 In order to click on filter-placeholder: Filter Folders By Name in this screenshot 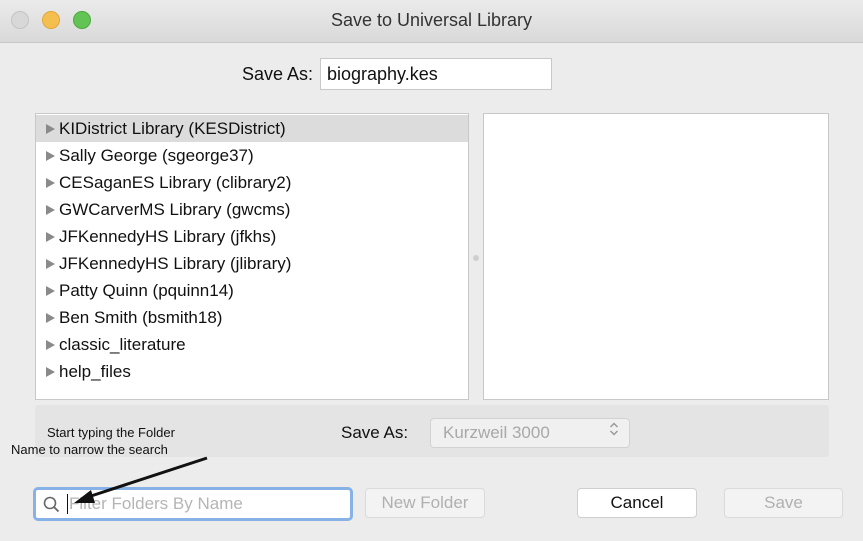, I will do `click(156, 503)`.